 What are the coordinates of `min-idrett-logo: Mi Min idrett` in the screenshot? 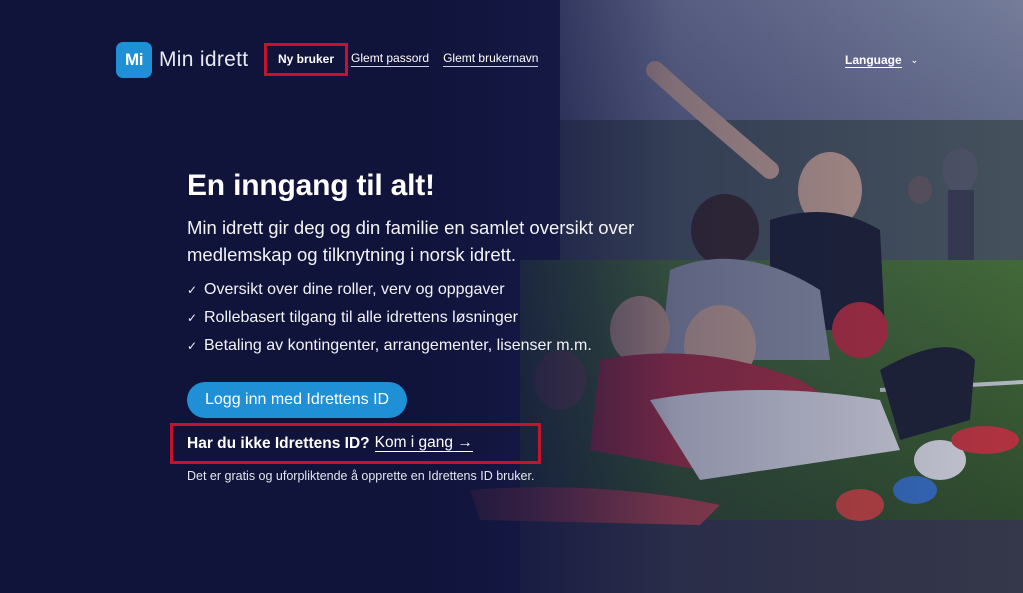 It's located at (182, 60).